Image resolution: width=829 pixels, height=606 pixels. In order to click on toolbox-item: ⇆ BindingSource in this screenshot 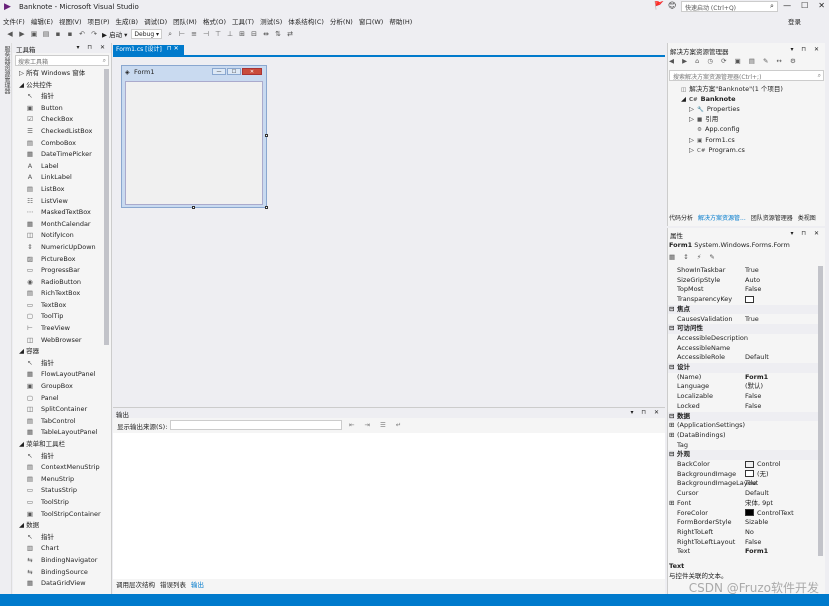, I will do `click(62, 573)`.